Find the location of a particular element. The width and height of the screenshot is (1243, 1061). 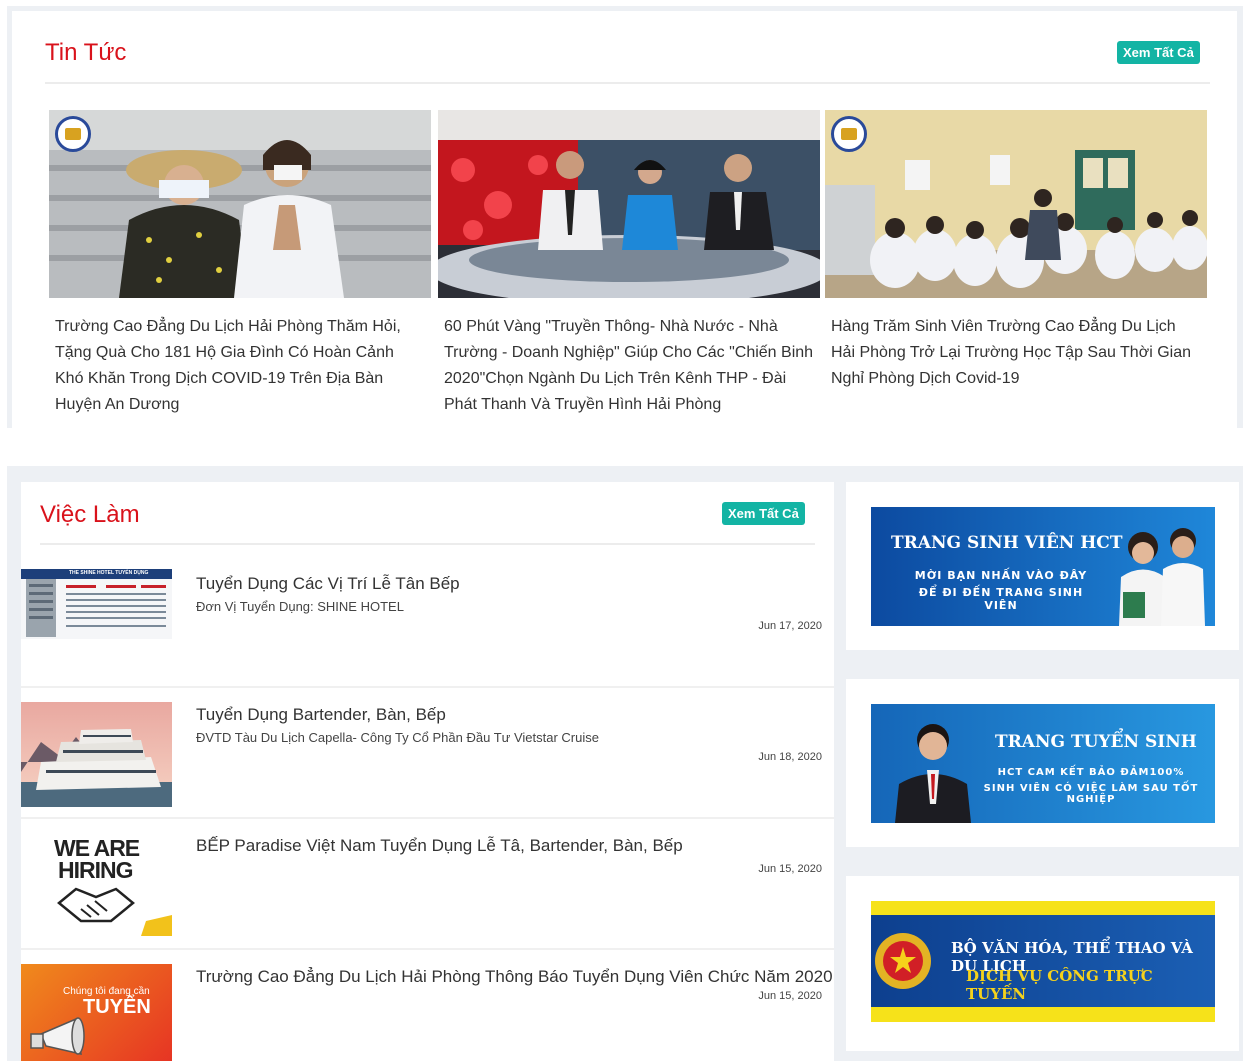

job-thumb-cruise is located at coordinates (96, 754).